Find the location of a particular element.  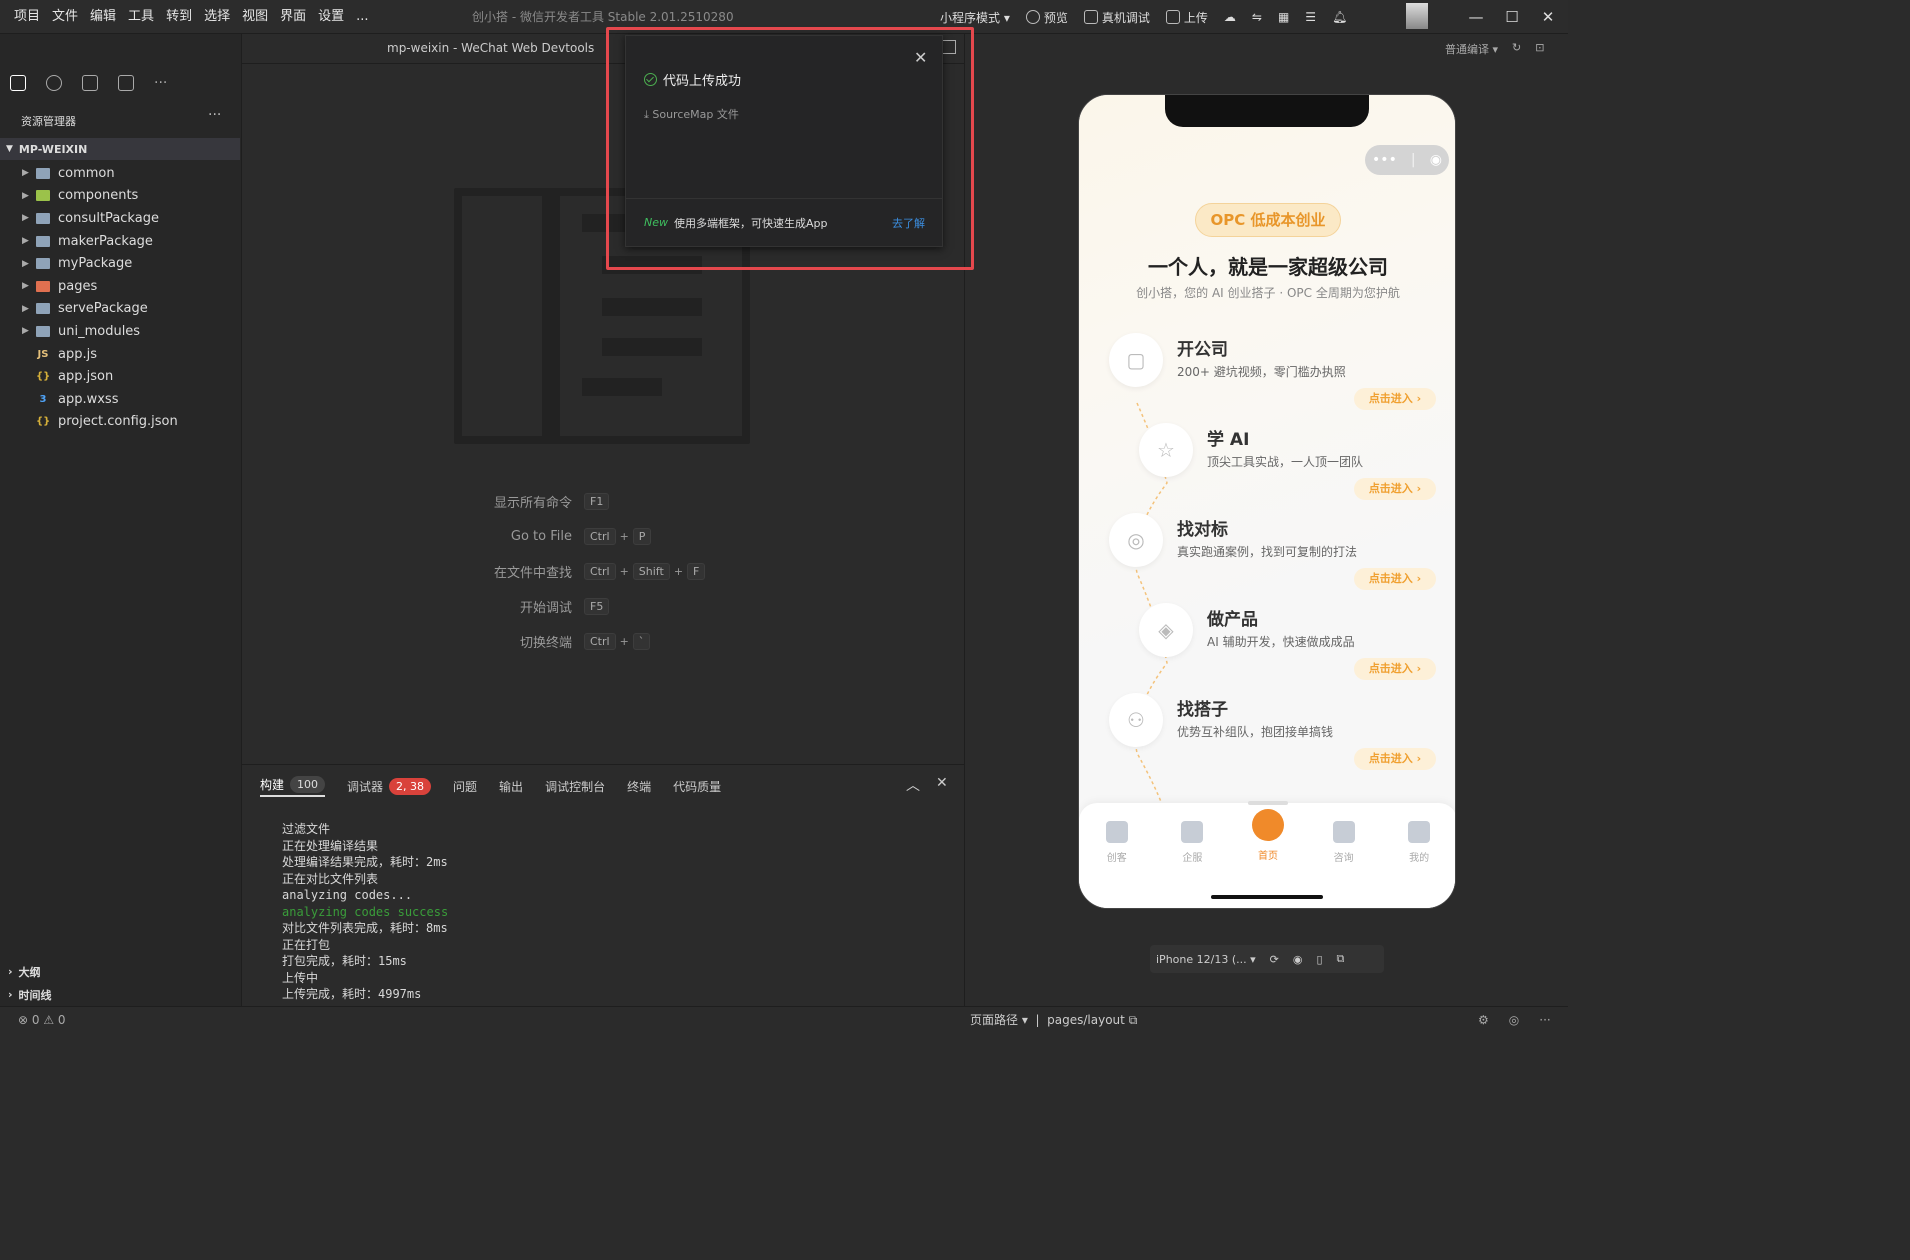

copy-icon: ⧉ is located at coordinates (1133, 1020).